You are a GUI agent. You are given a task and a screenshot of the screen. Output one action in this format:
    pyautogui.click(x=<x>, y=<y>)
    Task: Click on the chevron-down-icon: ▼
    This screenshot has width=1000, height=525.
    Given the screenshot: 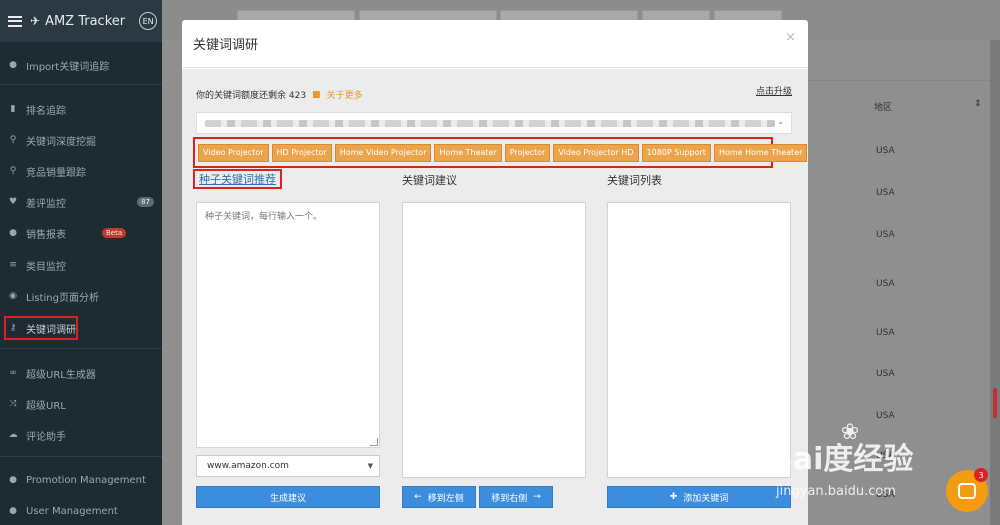 What is the action you would take?
    pyautogui.click(x=370, y=466)
    